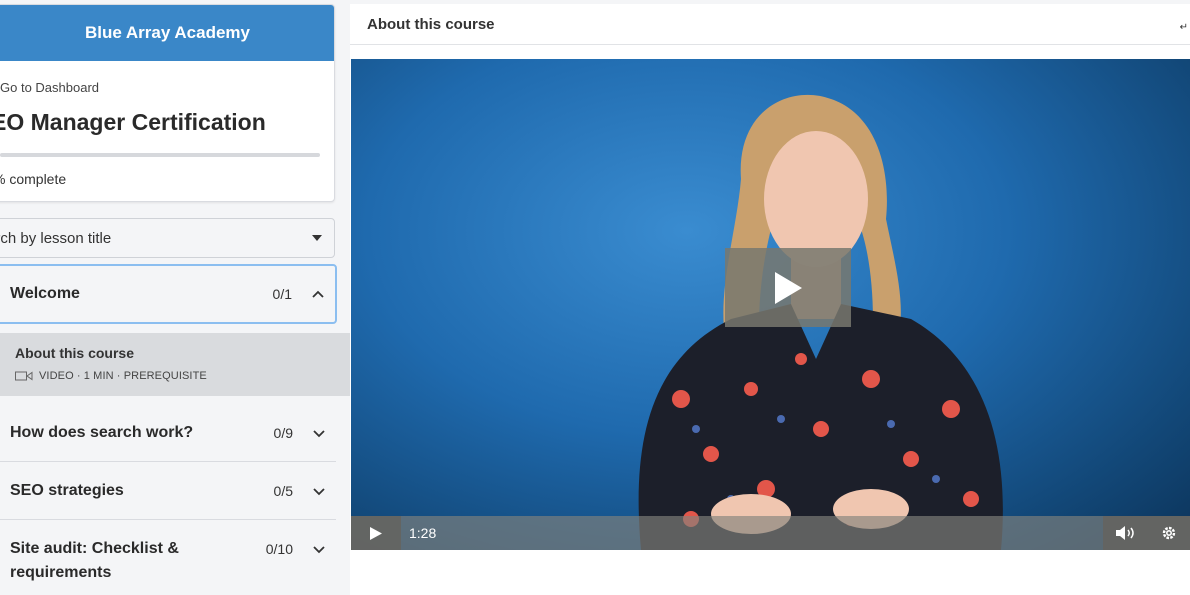 The image size is (1190, 595). I want to click on lesson-meta: VIDEO · 1 MIN · PREREQUISITE, so click(111, 376).